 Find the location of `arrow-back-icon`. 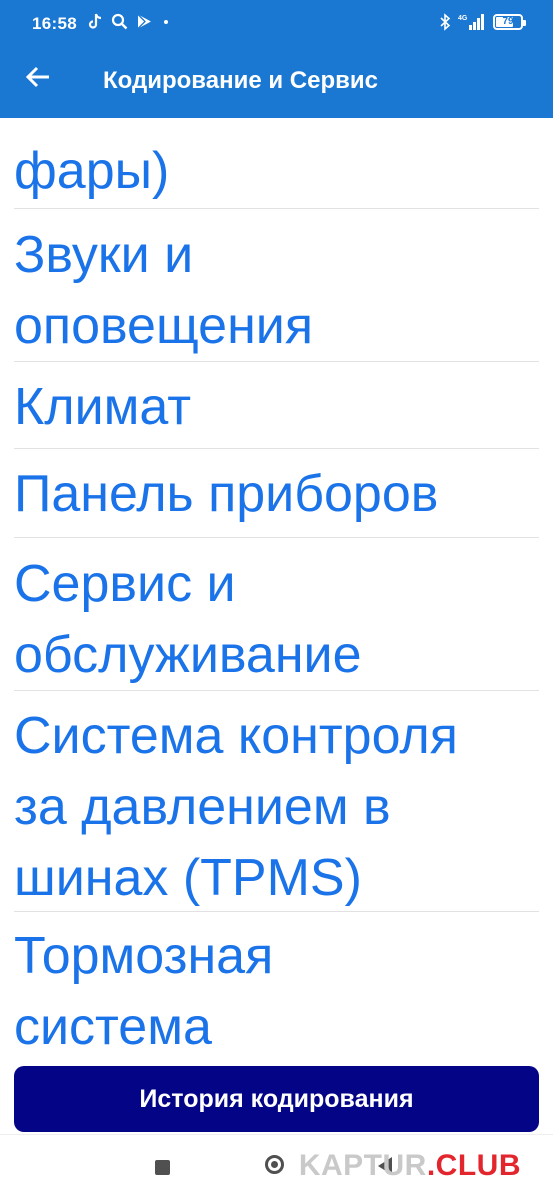

arrow-back-icon is located at coordinates (38, 79).